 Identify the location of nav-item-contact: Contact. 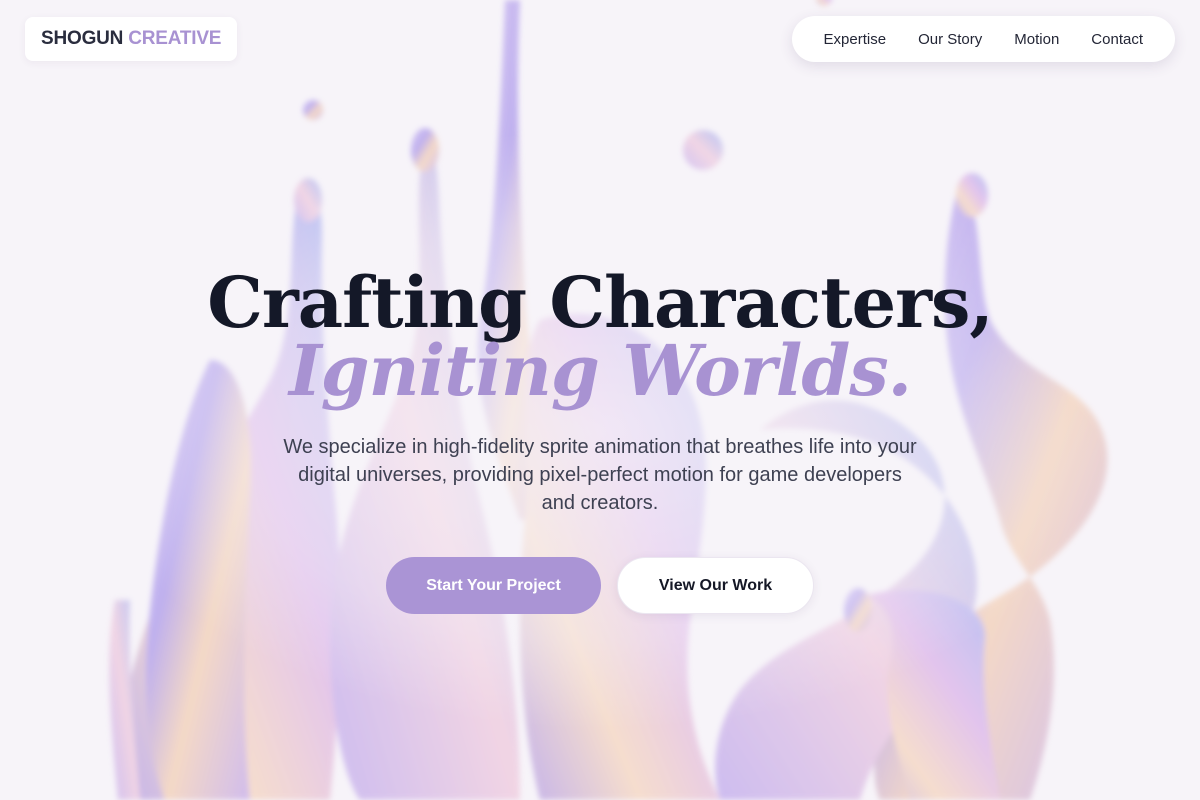
(1117, 39).